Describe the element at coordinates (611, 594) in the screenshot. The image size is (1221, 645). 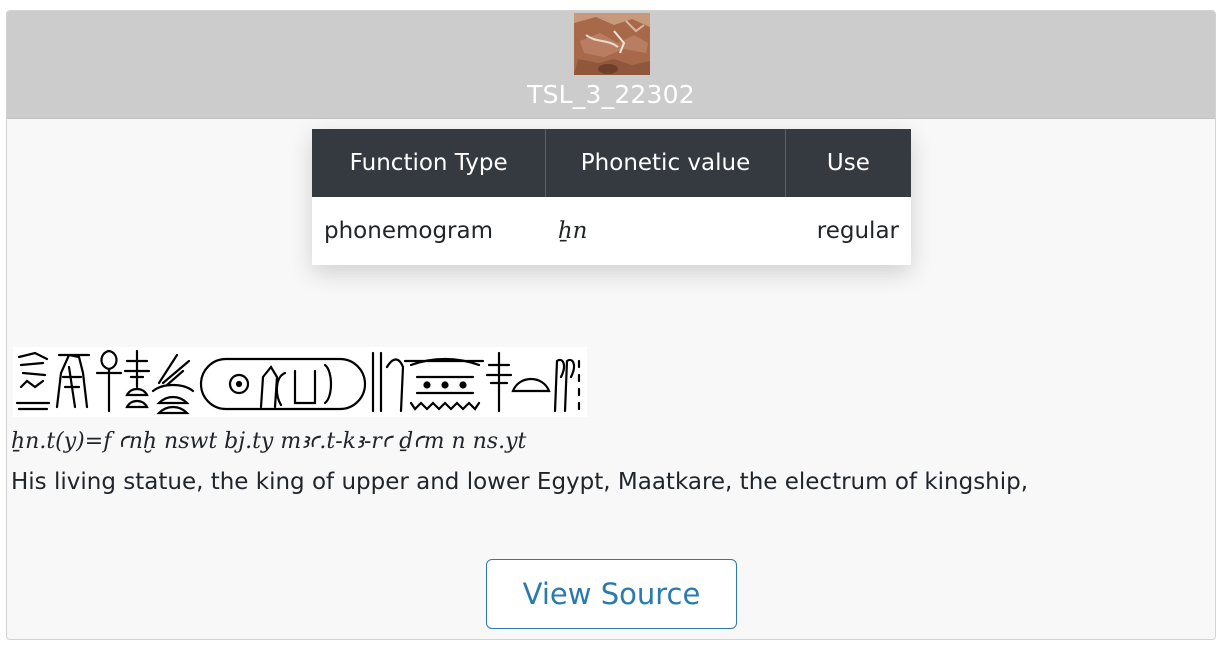
I see `view-source-button: View Source` at that location.